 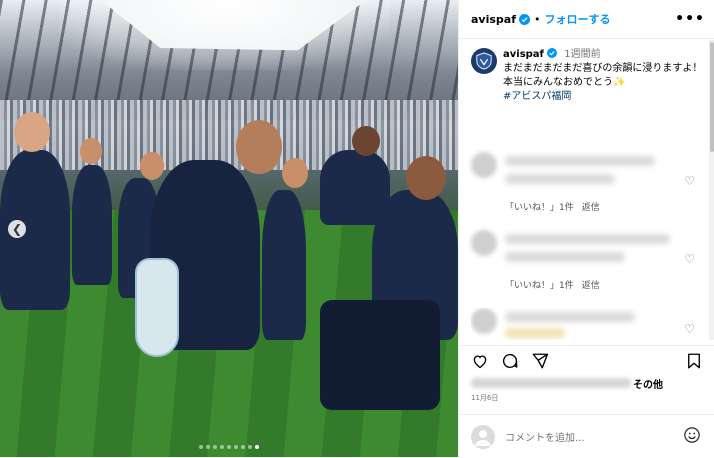 What do you see at coordinates (711, 190) in the screenshot?
I see `comments-scrollbar` at bounding box center [711, 190].